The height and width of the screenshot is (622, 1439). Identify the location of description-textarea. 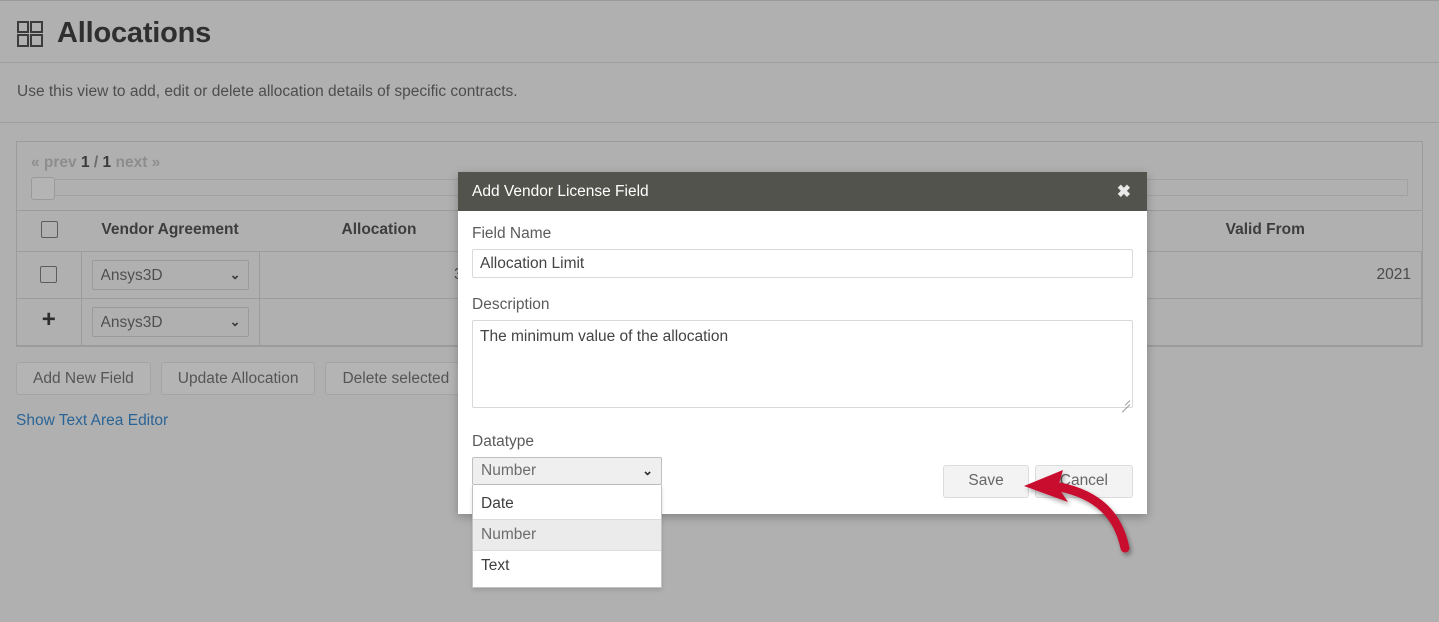
(802, 364).